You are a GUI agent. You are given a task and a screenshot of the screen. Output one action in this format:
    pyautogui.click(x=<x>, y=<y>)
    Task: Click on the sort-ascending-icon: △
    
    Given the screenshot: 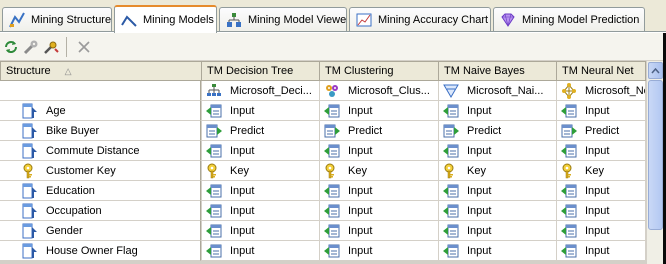 What is the action you would take?
    pyautogui.click(x=68, y=71)
    